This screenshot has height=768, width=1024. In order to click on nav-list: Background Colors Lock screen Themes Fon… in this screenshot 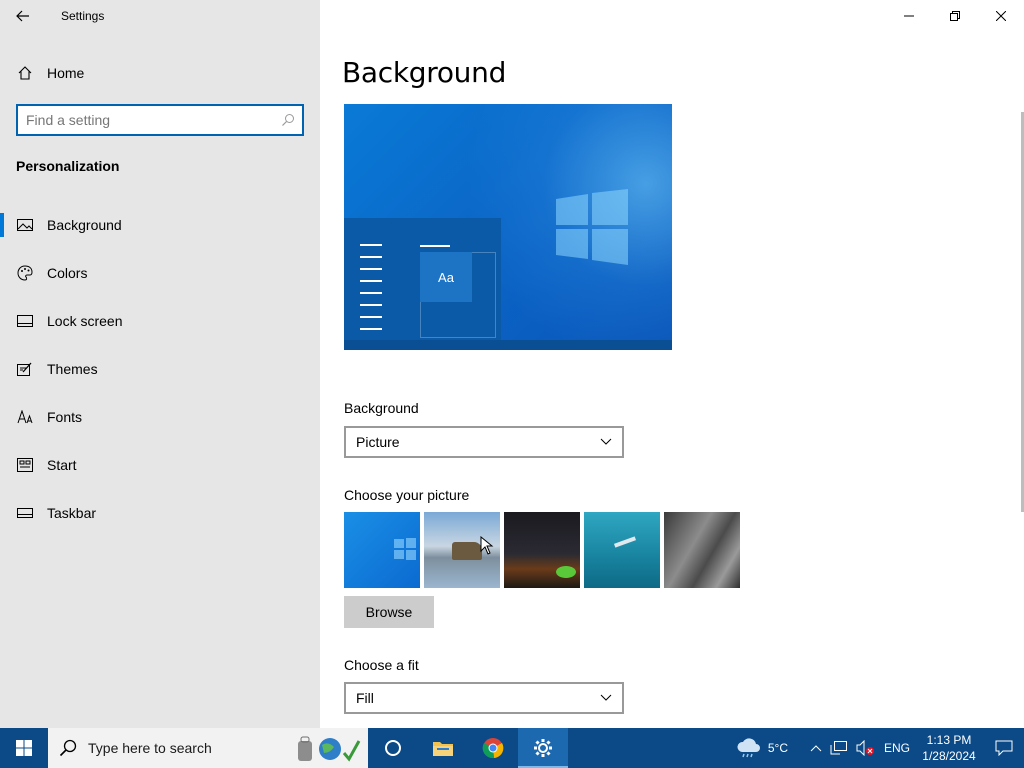, I will do `click(160, 369)`.